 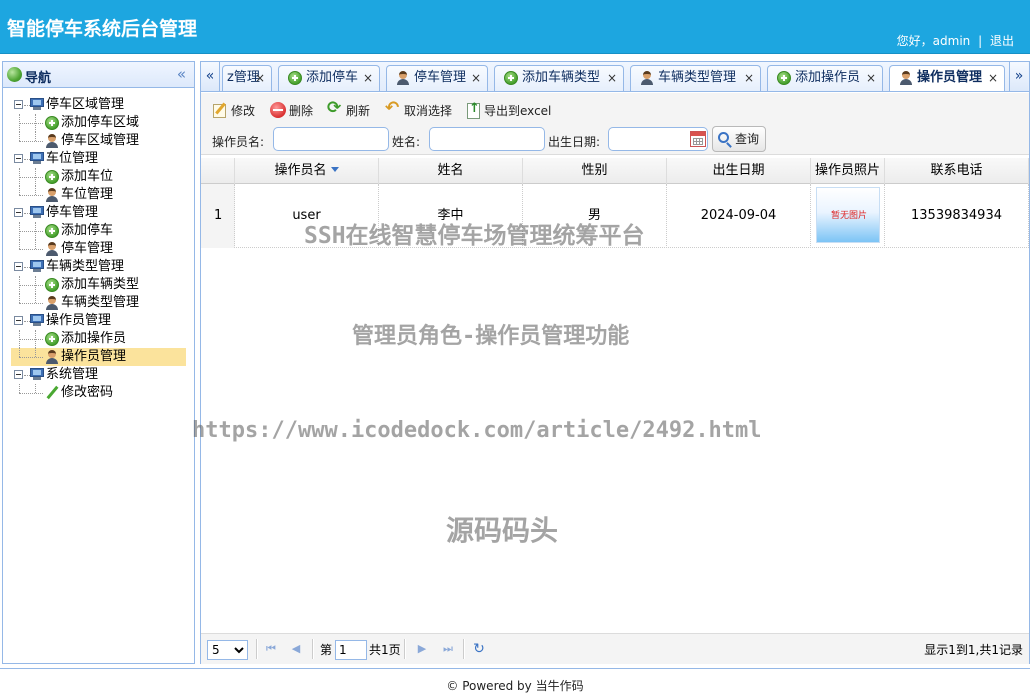 I want to click on nav-item: 车辆类型管理, so click(x=98, y=303).